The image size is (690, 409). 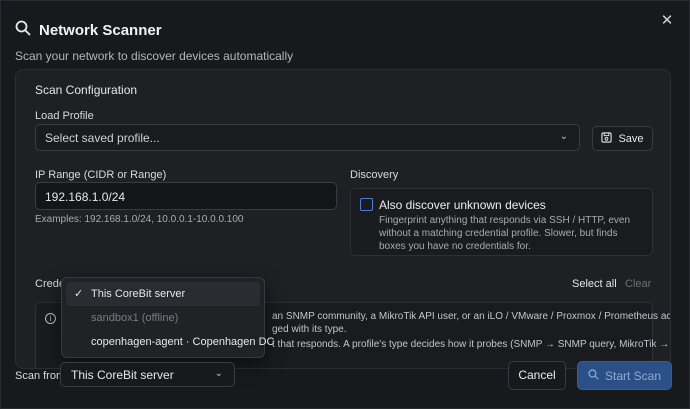 What do you see at coordinates (138, 294) in the screenshot?
I see `option-label: This CoreBit server` at bounding box center [138, 294].